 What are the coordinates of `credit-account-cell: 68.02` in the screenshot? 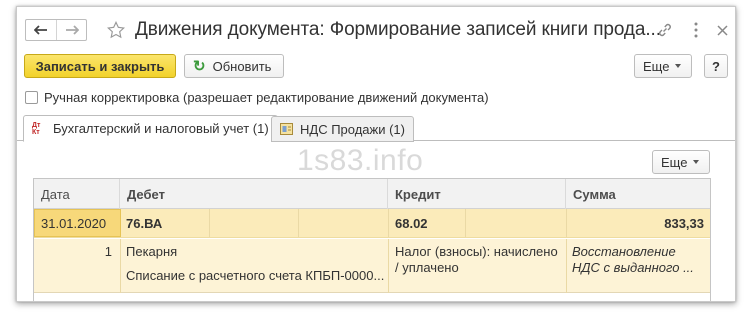 It's located at (411, 223).